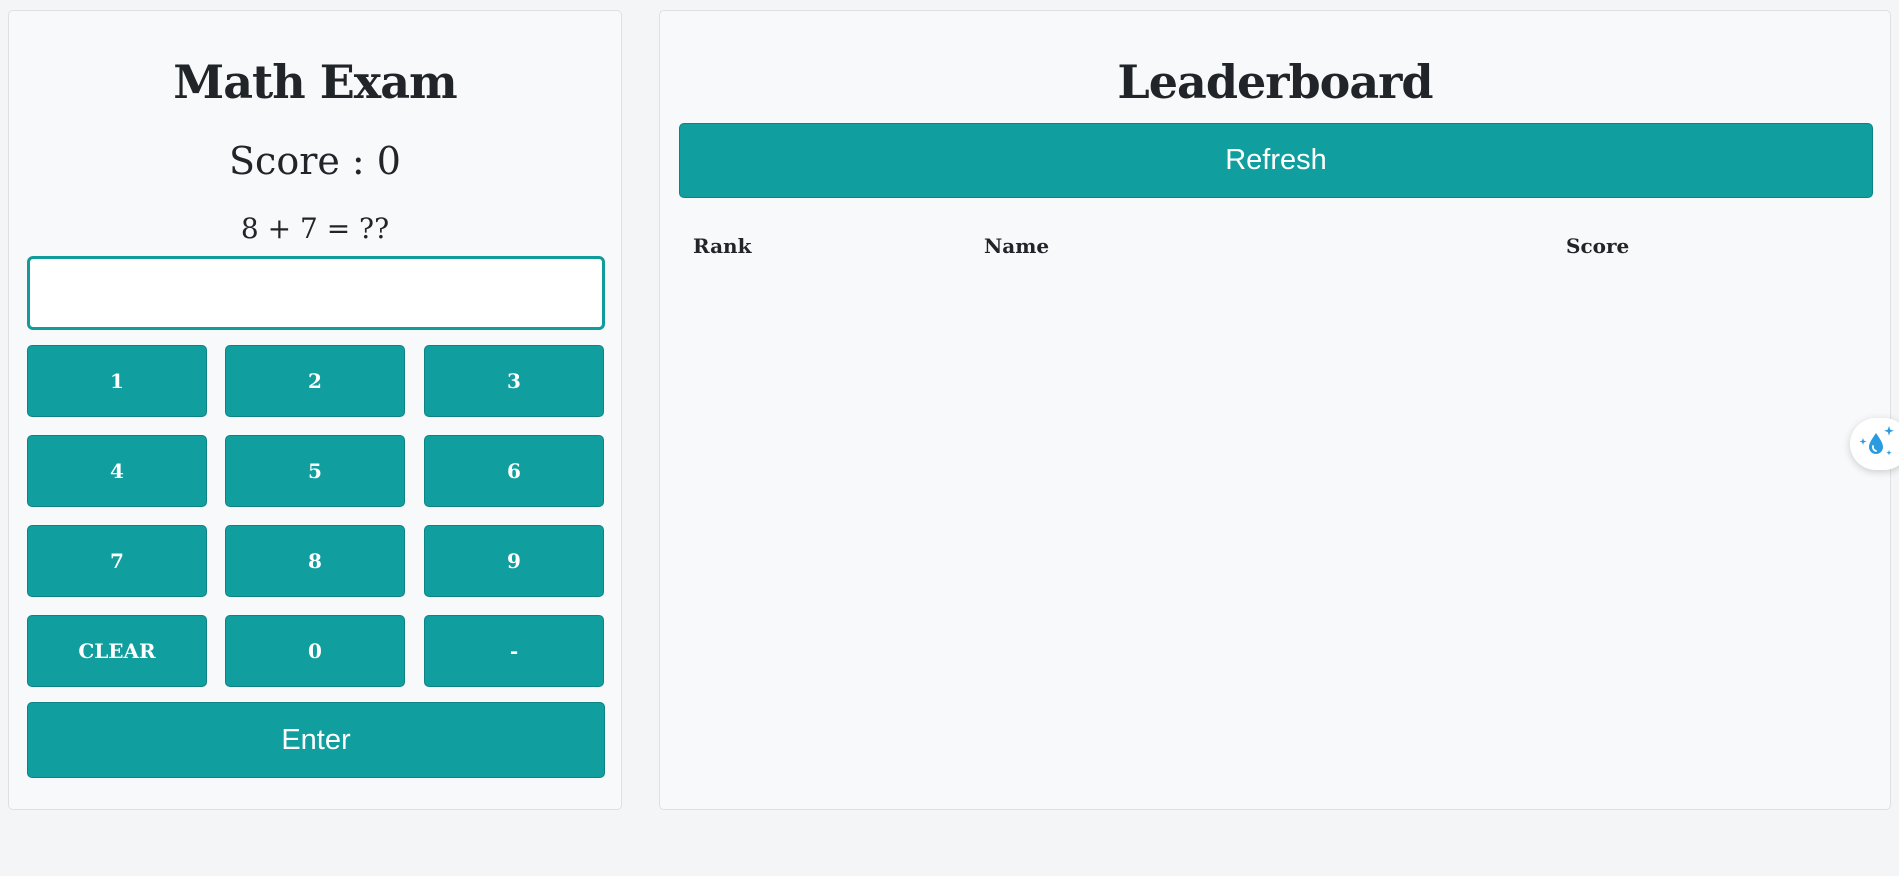  Describe the element at coordinates (316, 740) in the screenshot. I see `enter-button: Enter` at that location.